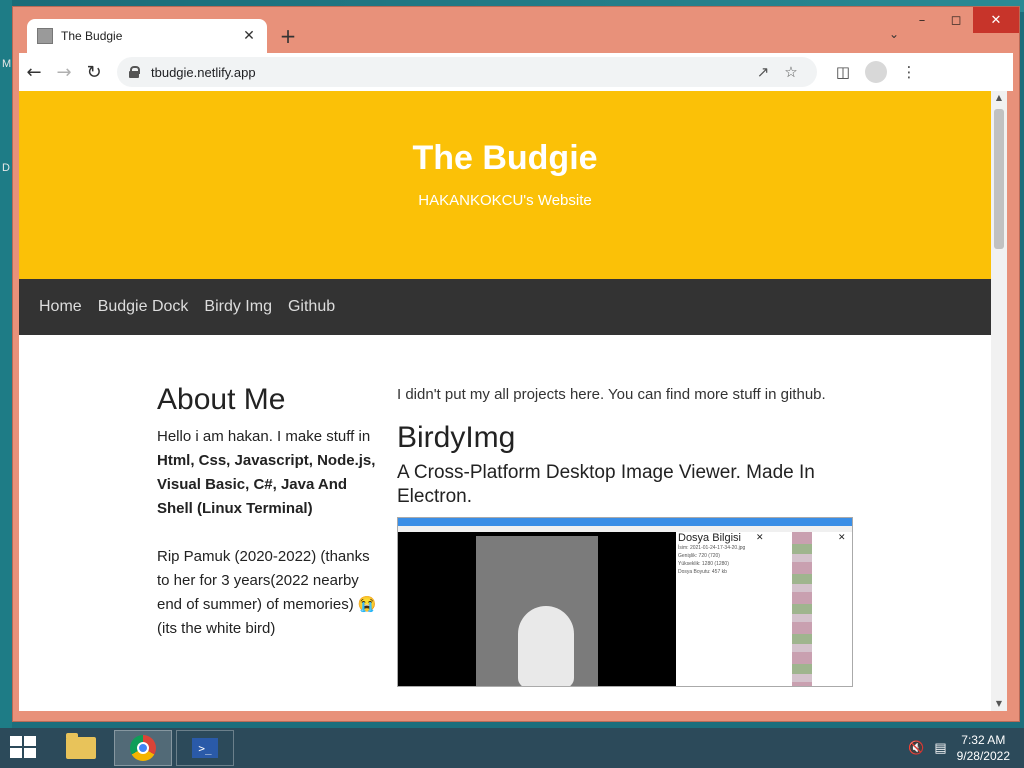 The image size is (1024, 768). Describe the element at coordinates (311, 307) in the screenshot. I see `nav-link-github: Github` at that location.